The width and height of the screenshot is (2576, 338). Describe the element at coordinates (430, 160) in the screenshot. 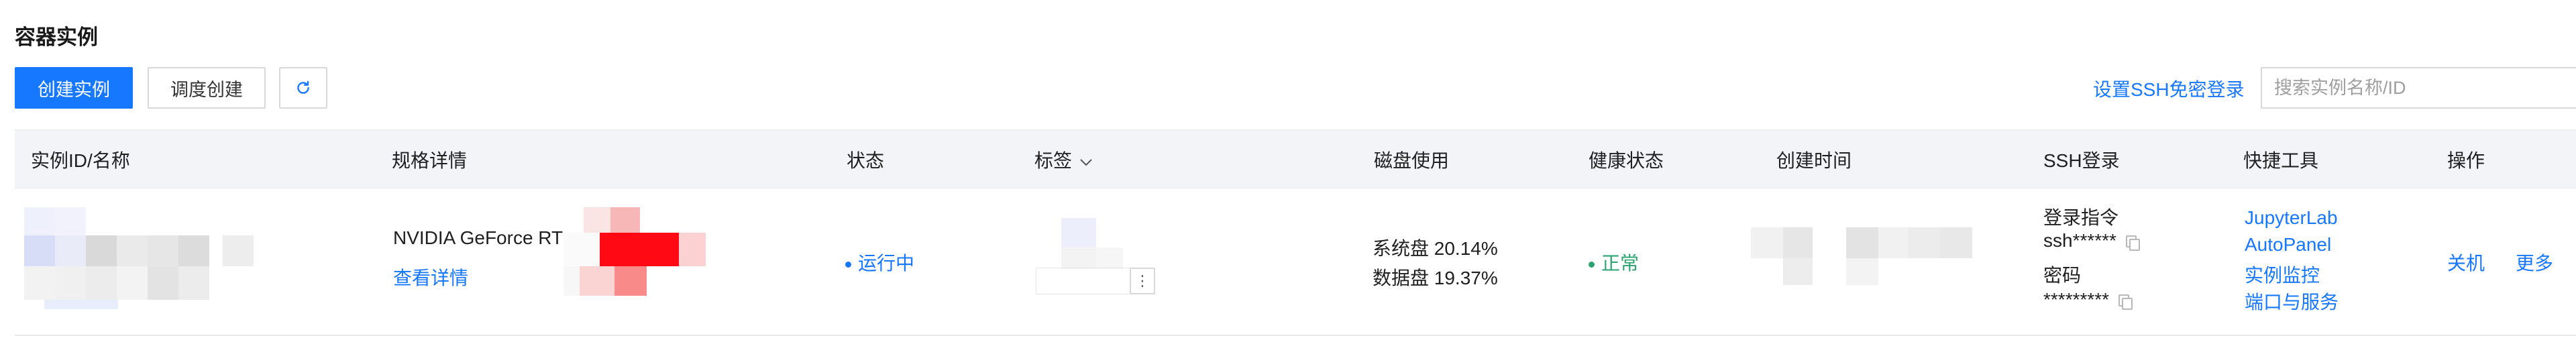

I see `col-spec: 规格详情` at that location.